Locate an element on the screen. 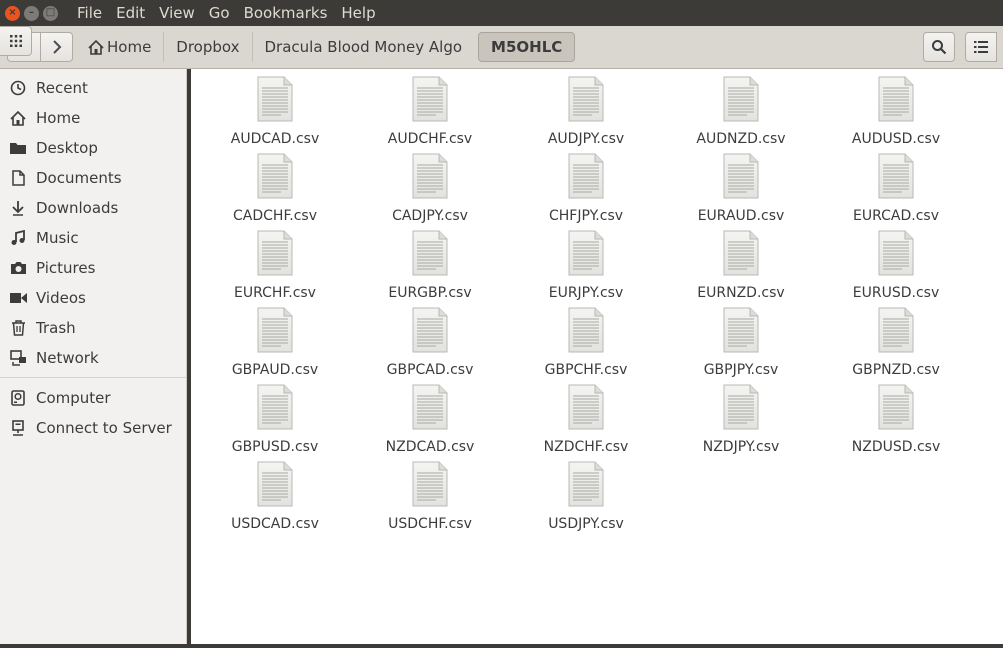 This screenshot has width=1003, height=648. sidebar-item-connect-to-server: Connect to Server is located at coordinates (93, 428).